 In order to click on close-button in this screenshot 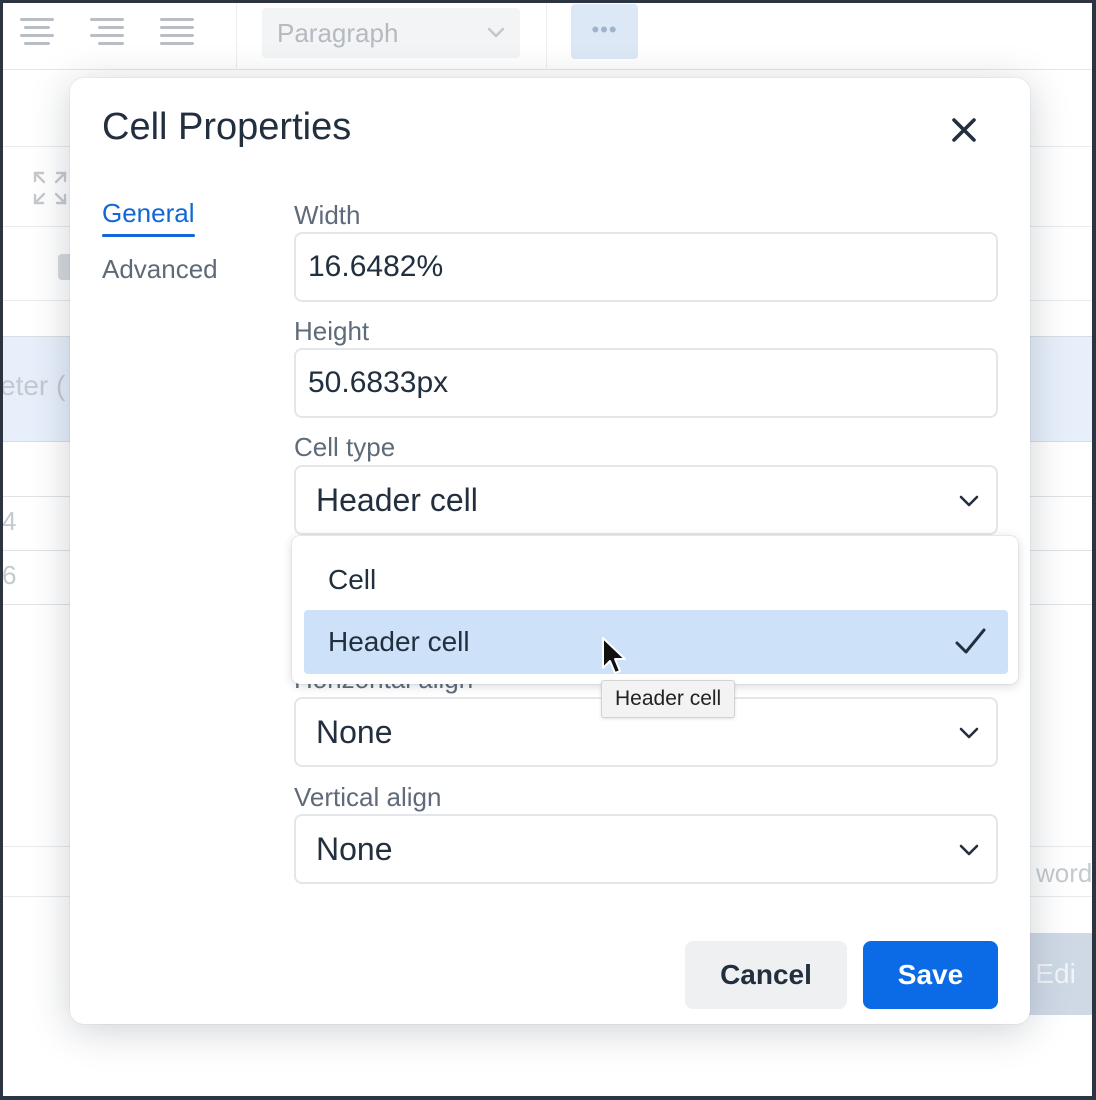, I will do `click(964, 130)`.